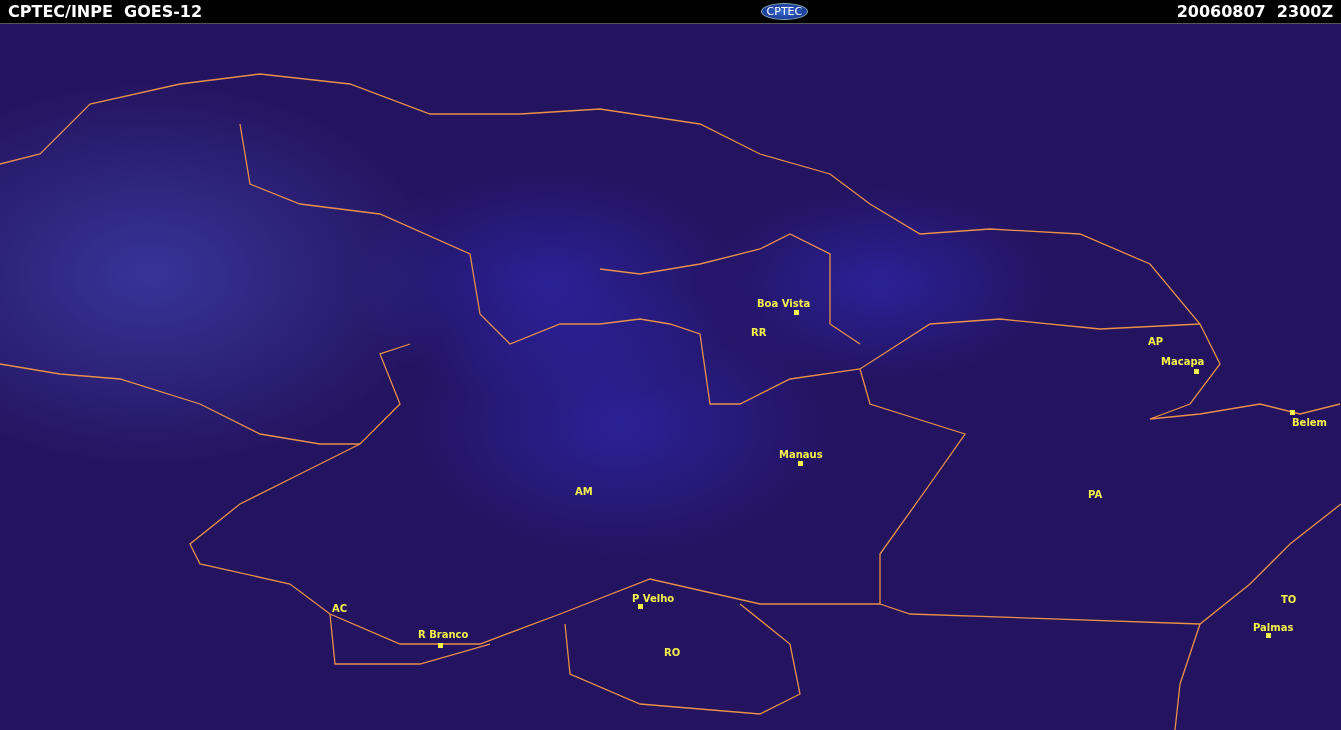  What do you see at coordinates (443, 634) in the screenshot?
I see `city-label: R Branco` at bounding box center [443, 634].